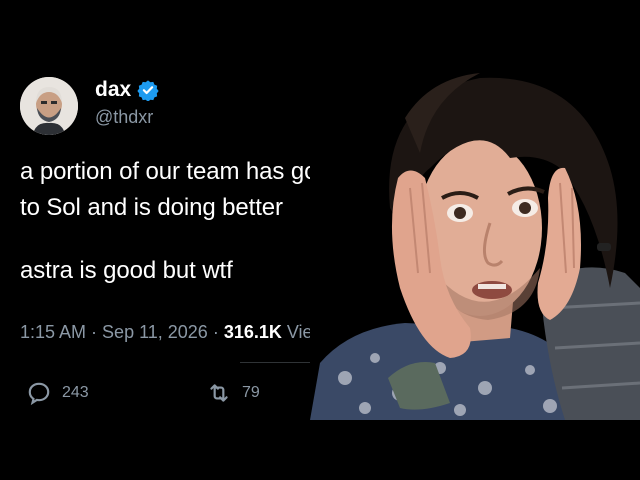  I want to click on author-handle: @thdxr, so click(124, 117).